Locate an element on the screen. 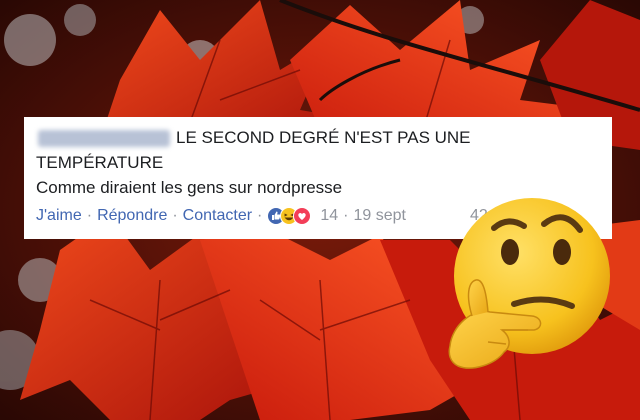 This screenshot has width=640, height=420. reaction-icons is located at coordinates (289, 216).